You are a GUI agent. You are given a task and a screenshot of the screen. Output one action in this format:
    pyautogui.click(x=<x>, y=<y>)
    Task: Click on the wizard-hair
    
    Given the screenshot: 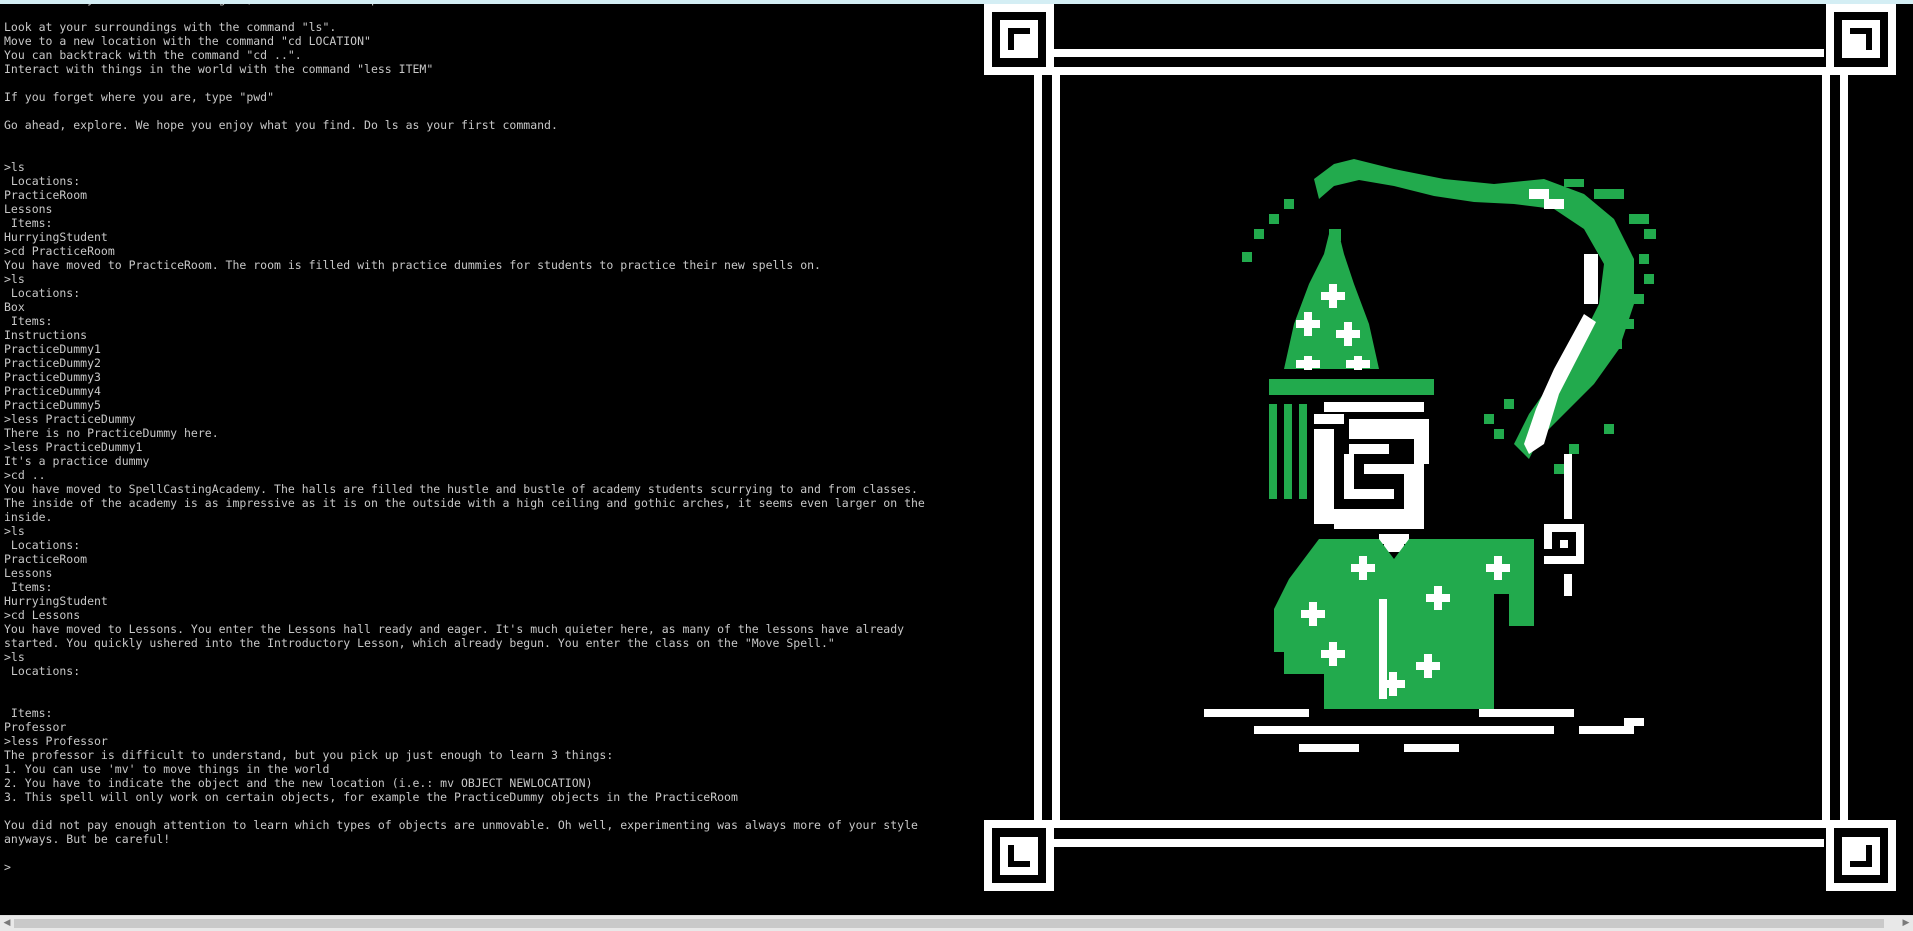 What is the action you would take?
    pyautogui.click(x=1288, y=451)
    